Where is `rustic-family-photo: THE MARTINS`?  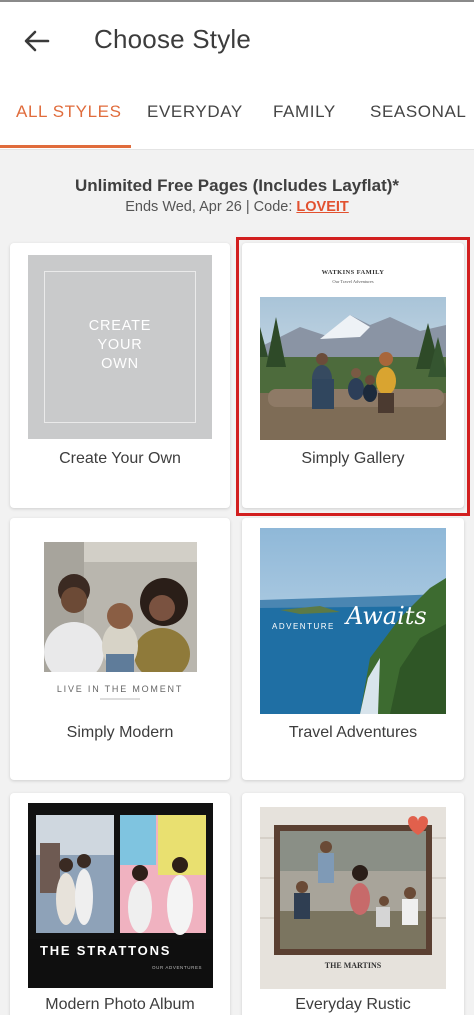 rustic-family-photo: THE MARTINS is located at coordinates (353, 898).